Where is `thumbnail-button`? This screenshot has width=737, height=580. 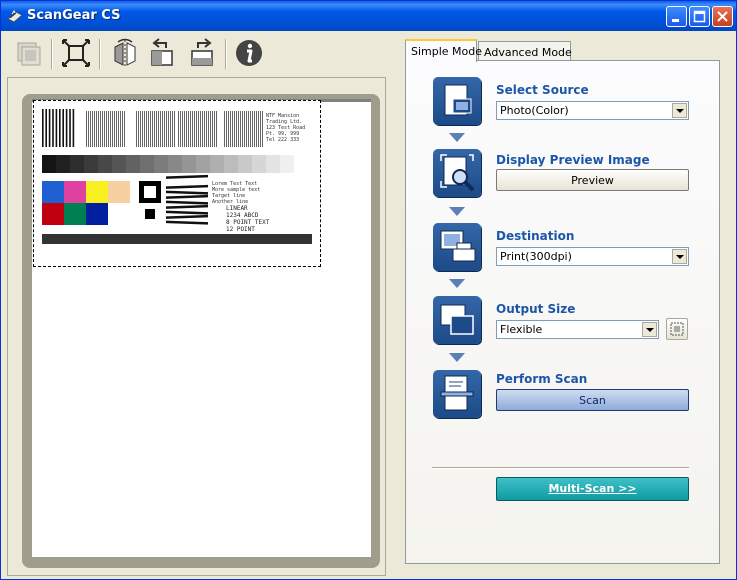 thumbnail-button is located at coordinates (29, 53).